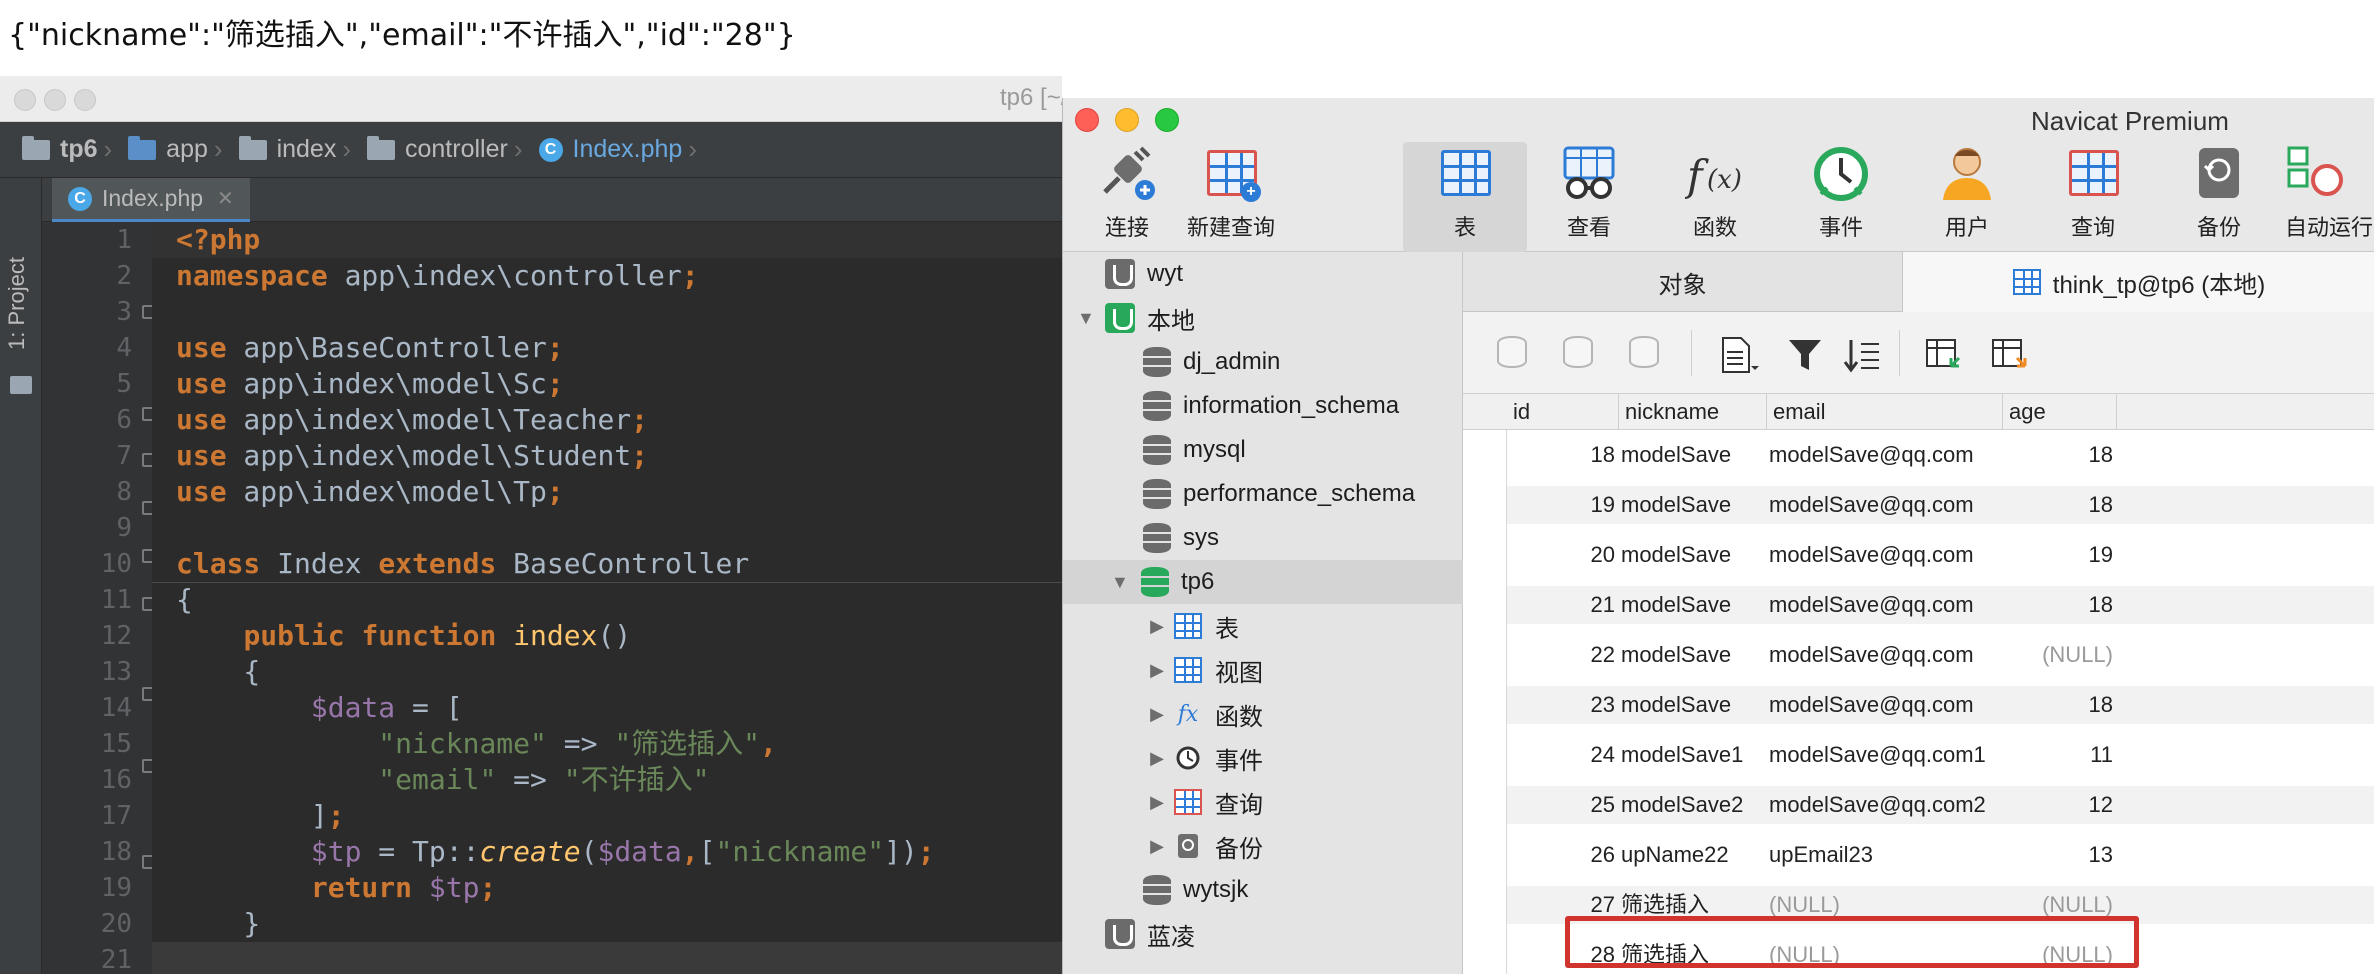 This screenshot has width=2374, height=974. Describe the element at coordinates (1563, 412) in the screenshot. I see `column-header-id: id` at that location.